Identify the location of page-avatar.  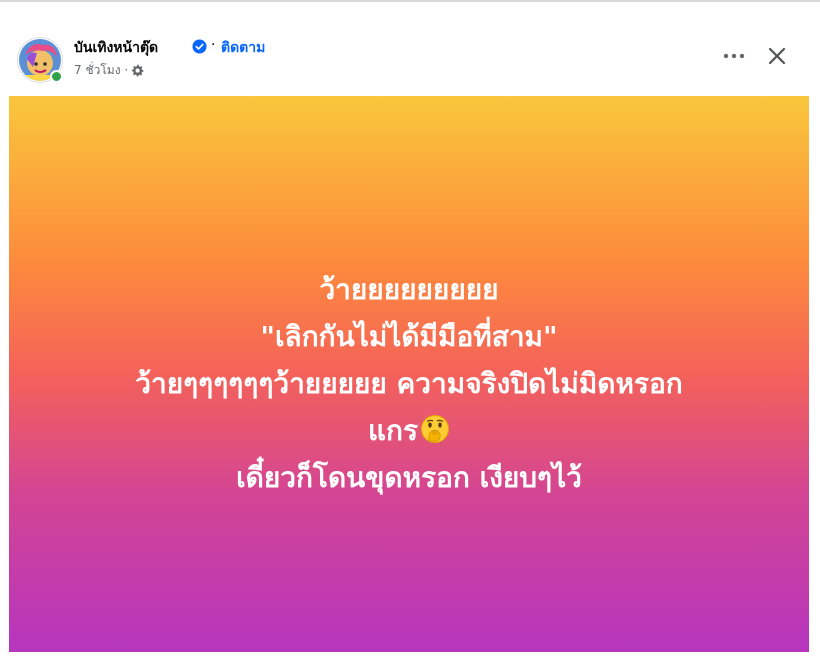
(40, 60).